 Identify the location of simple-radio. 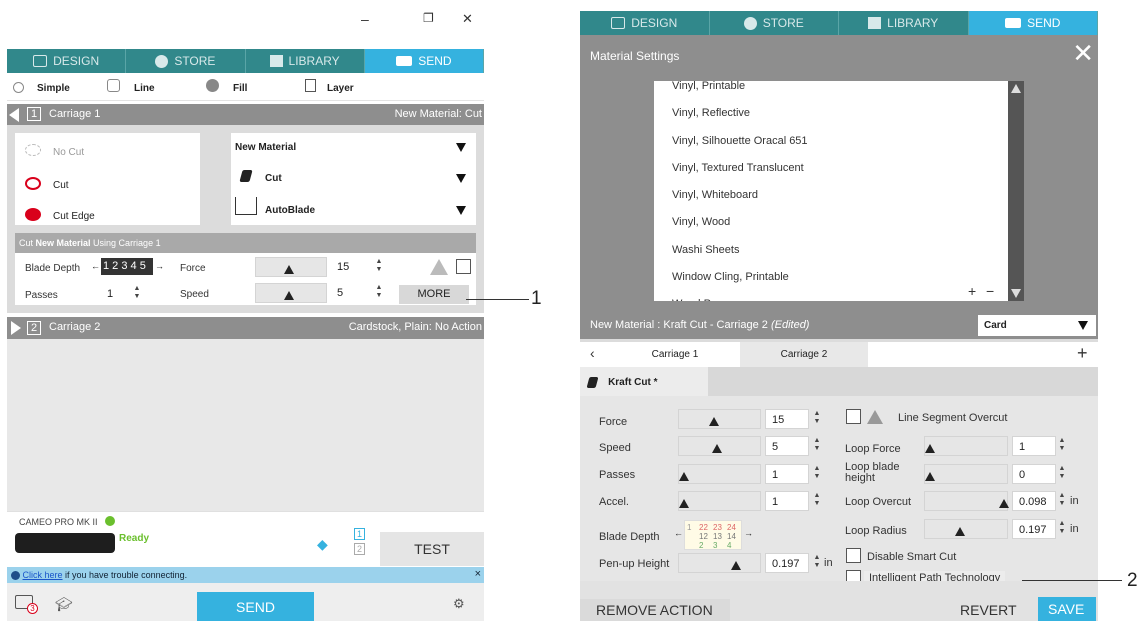
(18, 87).